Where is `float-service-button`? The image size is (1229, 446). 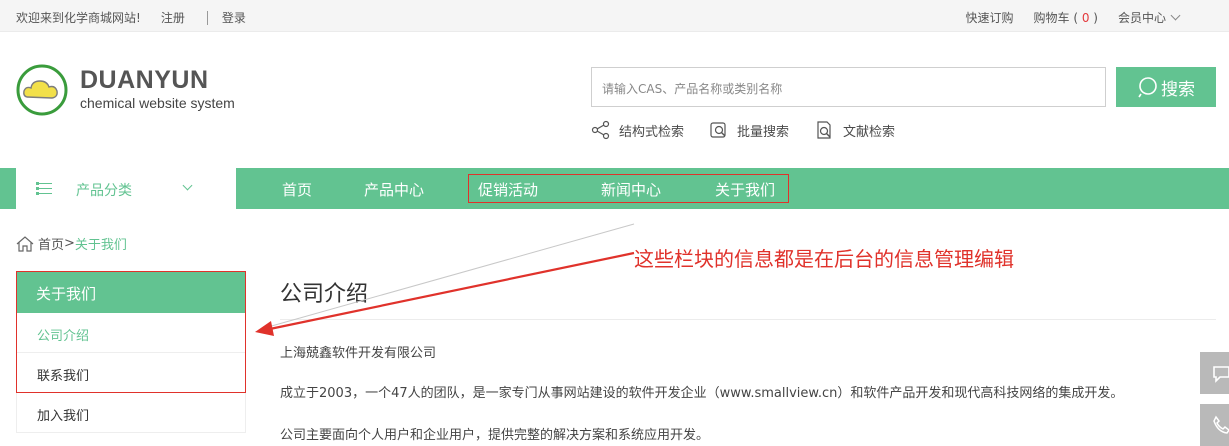
float-service-button is located at coordinates (1214, 373).